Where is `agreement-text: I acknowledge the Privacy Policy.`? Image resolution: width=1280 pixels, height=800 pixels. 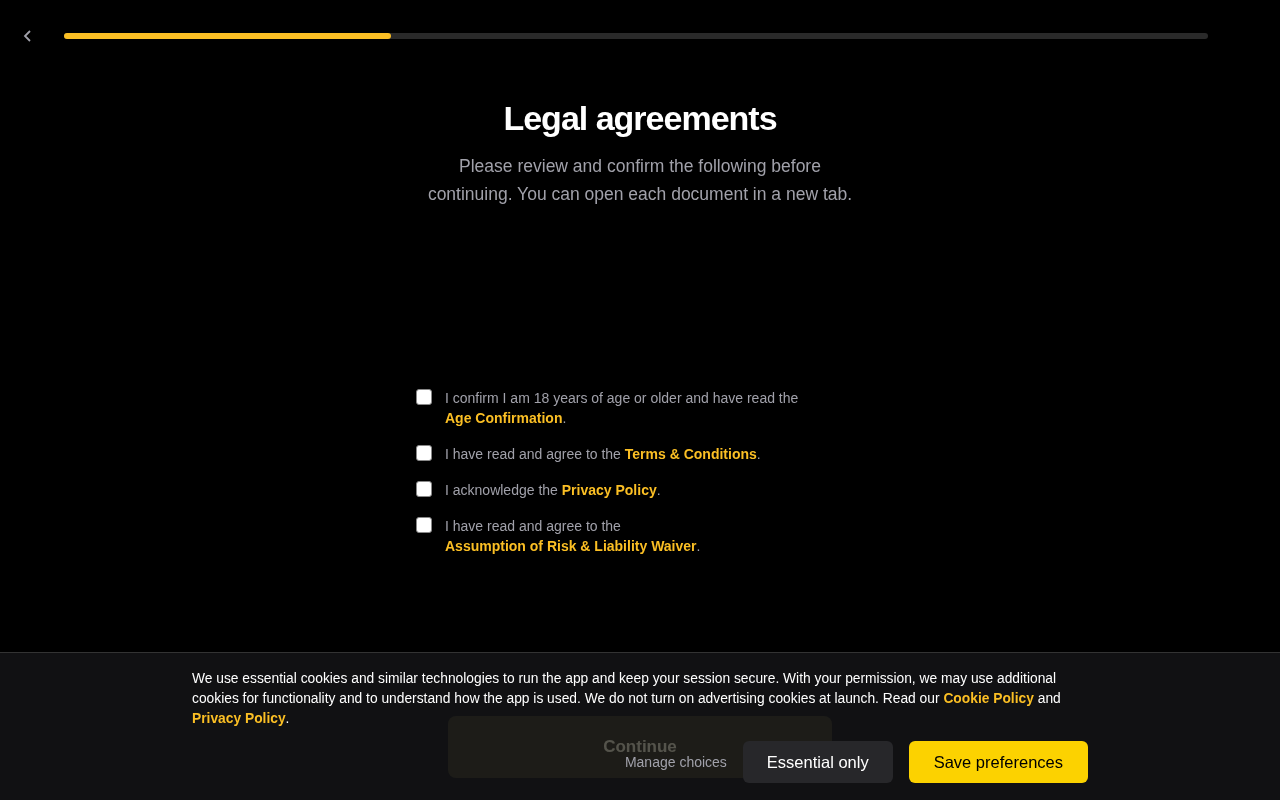 agreement-text: I acknowledge the Privacy Policy. is located at coordinates (553, 490).